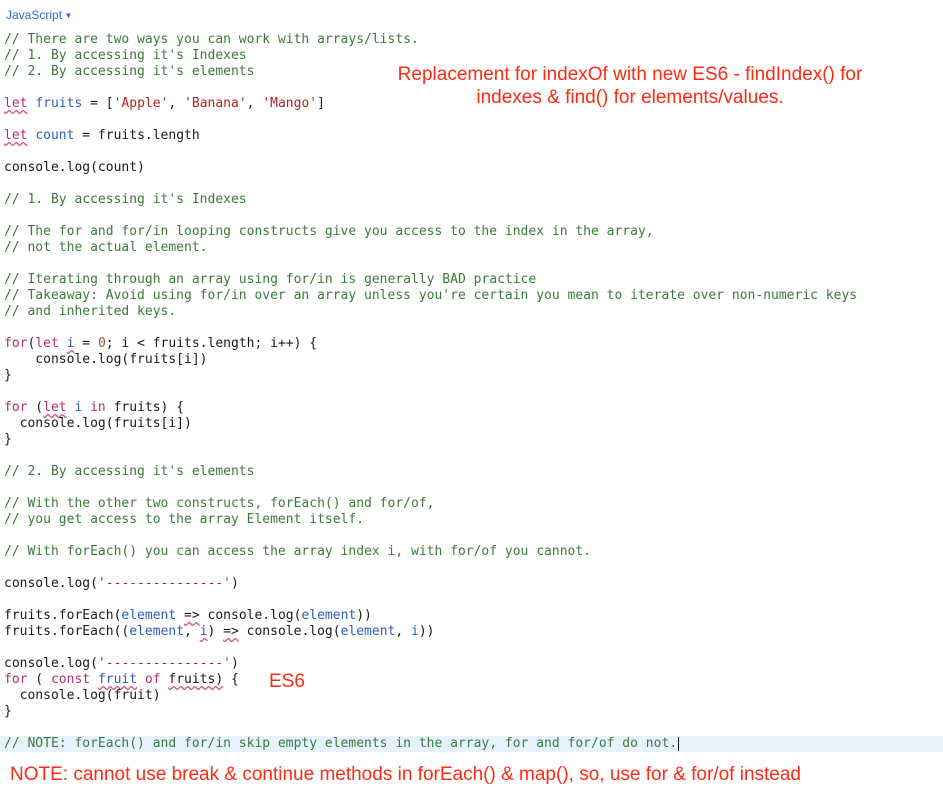 The width and height of the screenshot is (943, 806). What do you see at coordinates (35, 407) in the screenshot?
I see `code-token: (` at bounding box center [35, 407].